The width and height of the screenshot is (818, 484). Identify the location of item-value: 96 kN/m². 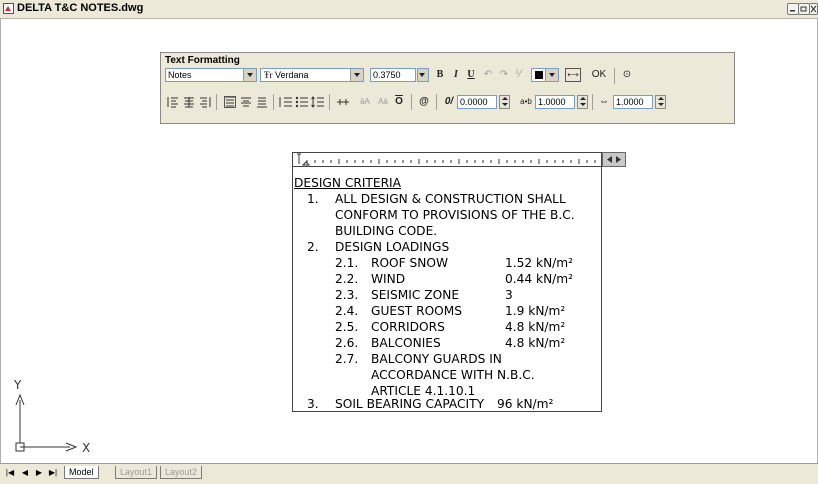
(525, 404).